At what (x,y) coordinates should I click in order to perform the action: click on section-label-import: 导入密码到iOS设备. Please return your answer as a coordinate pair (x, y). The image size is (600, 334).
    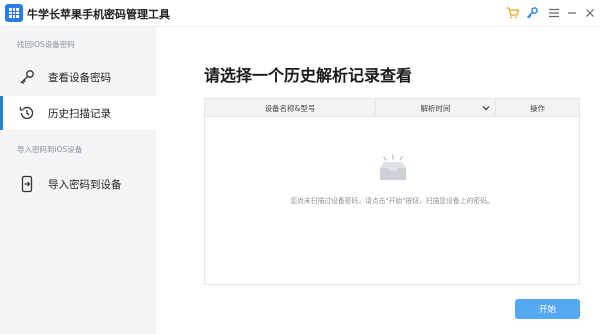
    Looking at the image, I should click on (50, 149).